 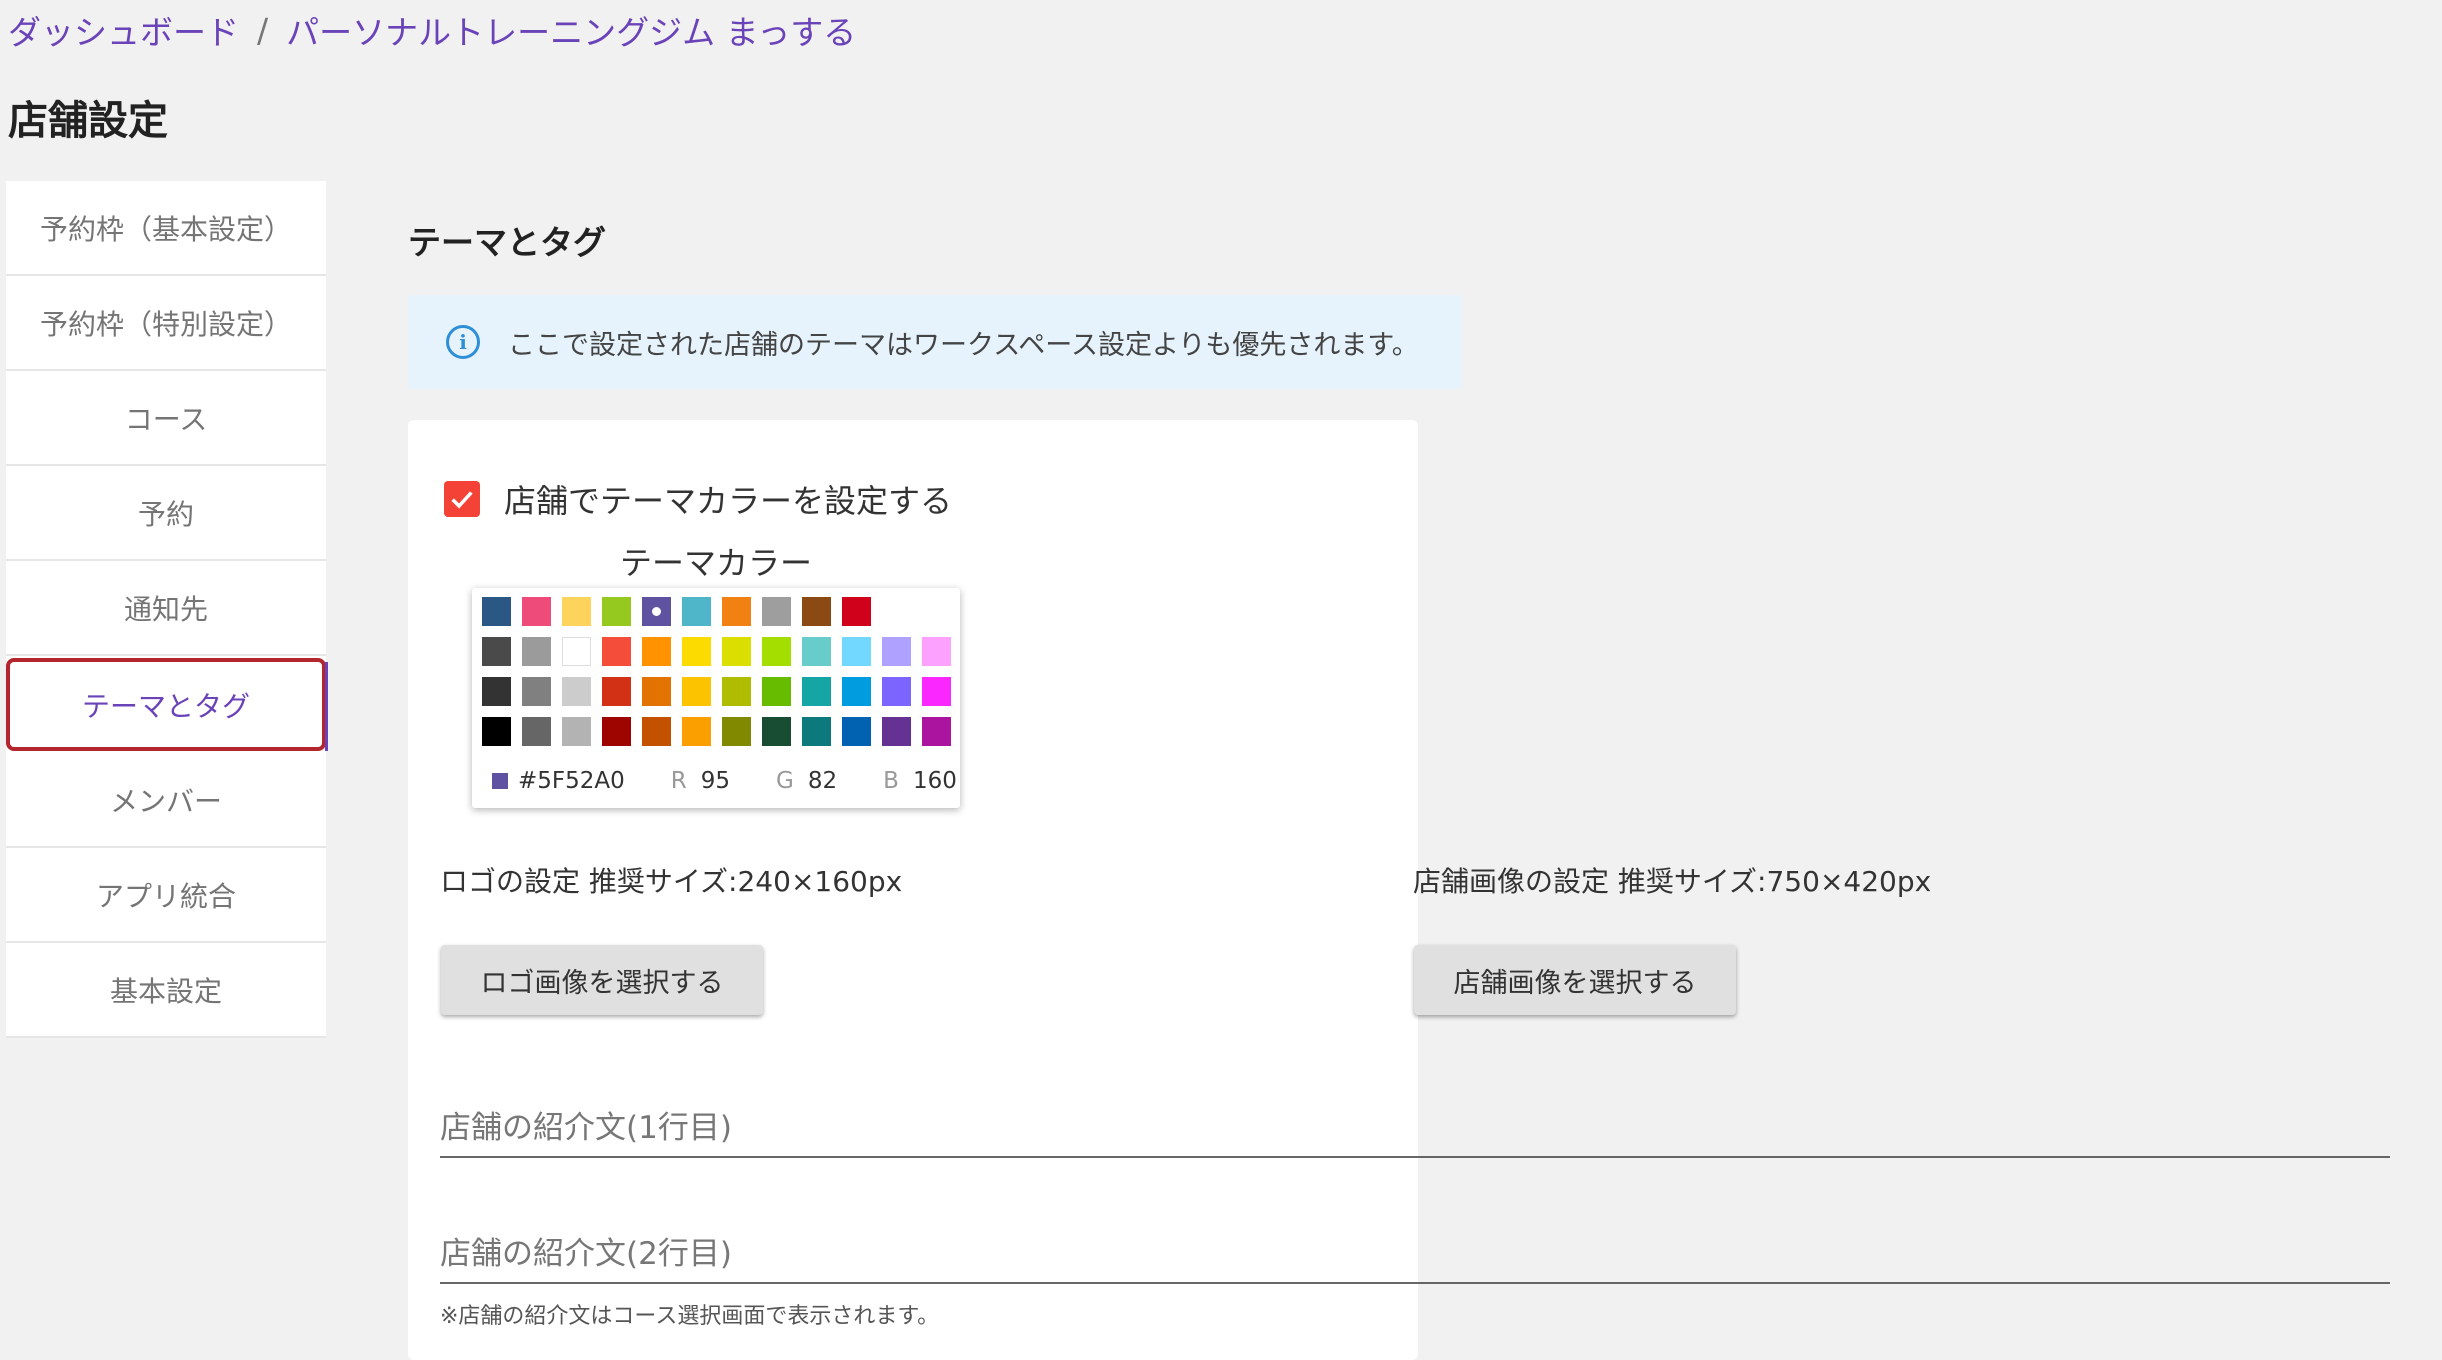 I want to click on intro-line1-input, so click(x=1415, y=1133).